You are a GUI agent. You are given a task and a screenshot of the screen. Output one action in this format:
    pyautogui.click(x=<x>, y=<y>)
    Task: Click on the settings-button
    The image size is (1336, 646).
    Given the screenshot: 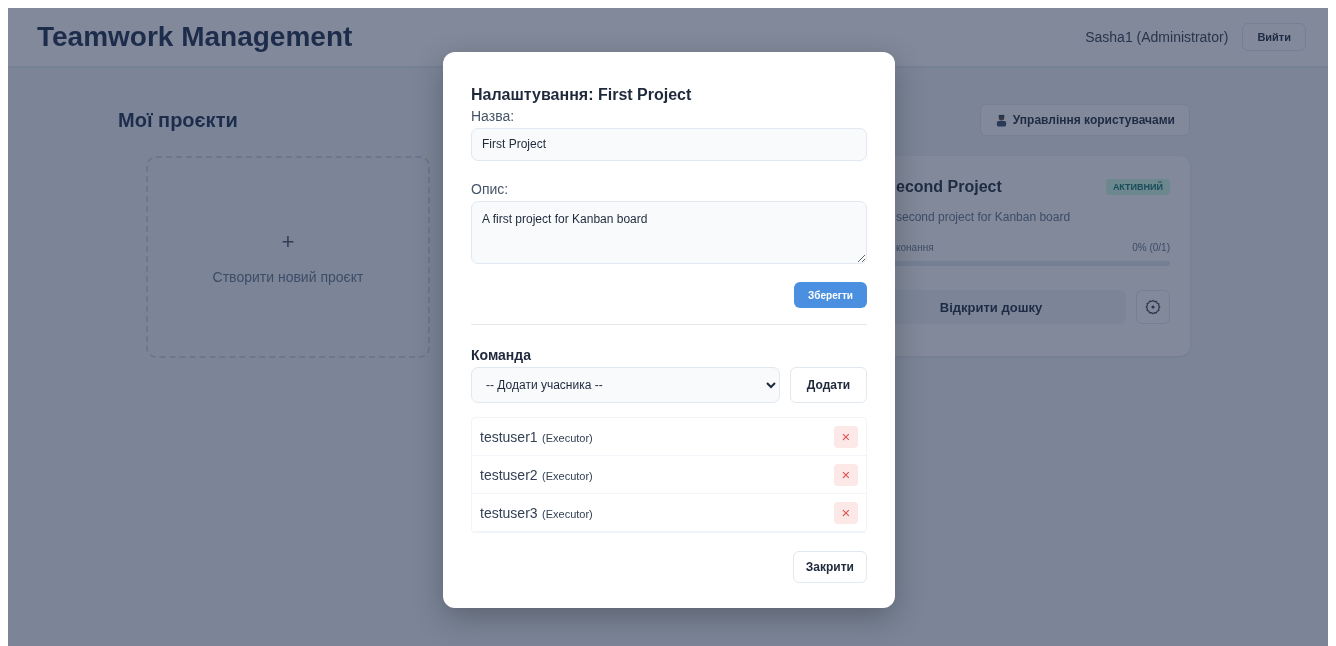 What is the action you would take?
    pyautogui.click(x=1153, y=307)
    